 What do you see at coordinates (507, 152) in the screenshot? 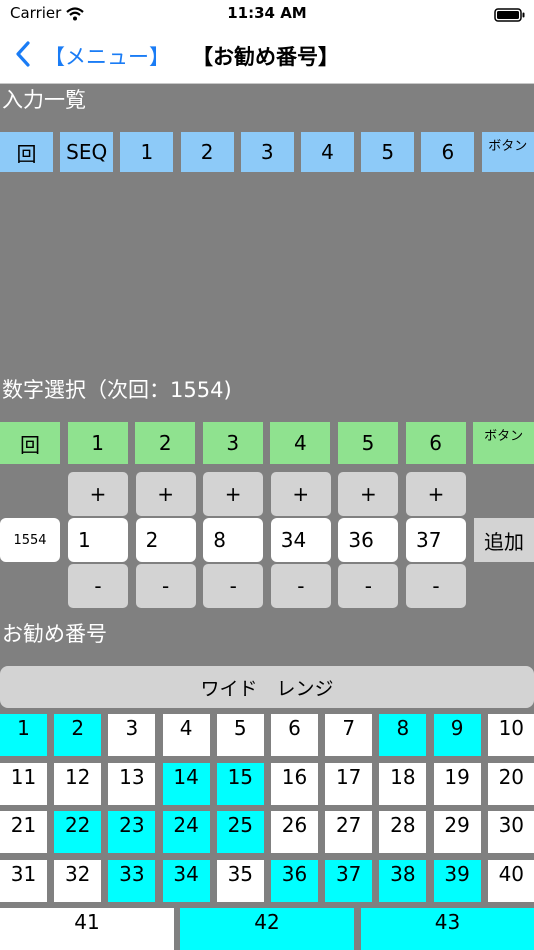
I see `input-header-cell: ボタン` at bounding box center [507, 152].